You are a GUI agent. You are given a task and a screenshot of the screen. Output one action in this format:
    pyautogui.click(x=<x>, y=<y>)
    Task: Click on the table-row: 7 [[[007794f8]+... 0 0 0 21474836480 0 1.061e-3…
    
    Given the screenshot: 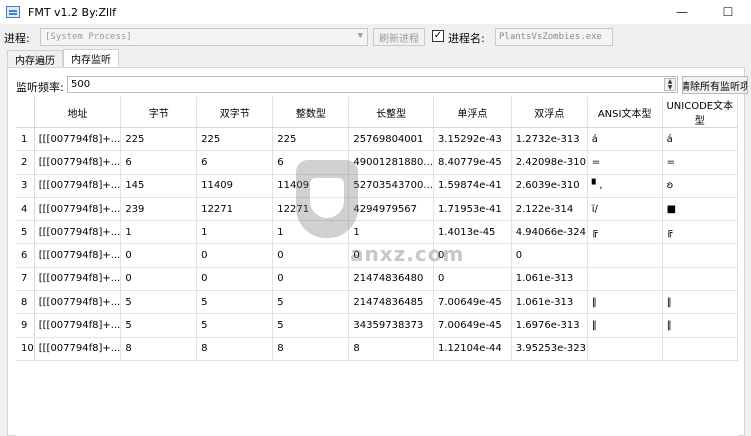 What is the action you would take?
    pyautogui.click(x=377, y=279)
    